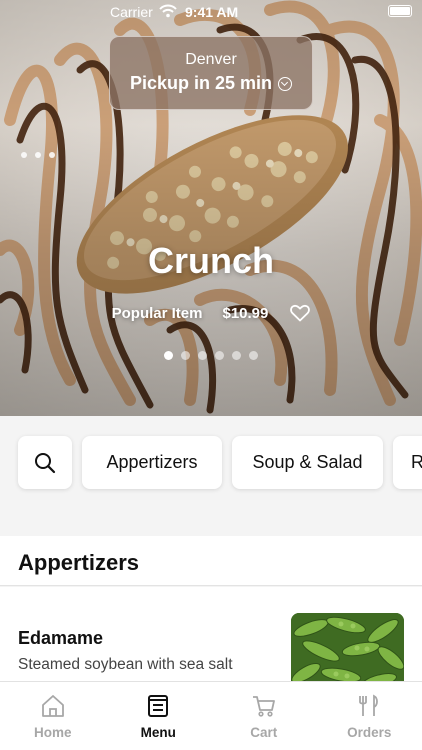 Image resolution: width=422 pixels, height=750 pixels. Describe the element at coordinates (79, 562) in the screenshot. I see `section-title: Appertizers` at that location.